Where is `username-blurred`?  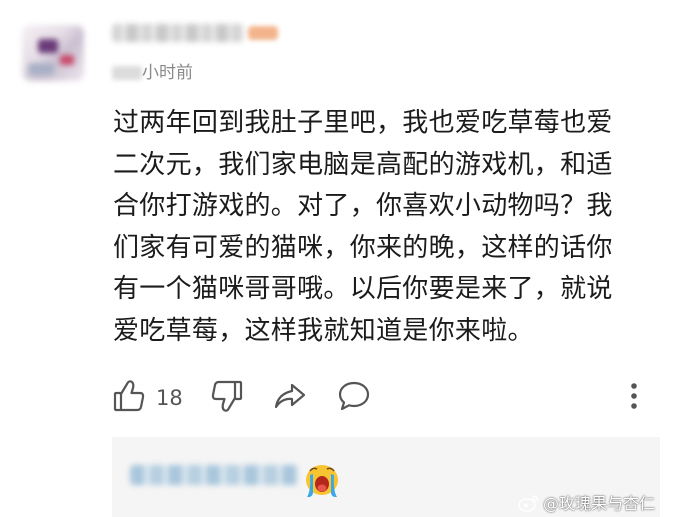 username-blurred is located at coordinates (178, 33).